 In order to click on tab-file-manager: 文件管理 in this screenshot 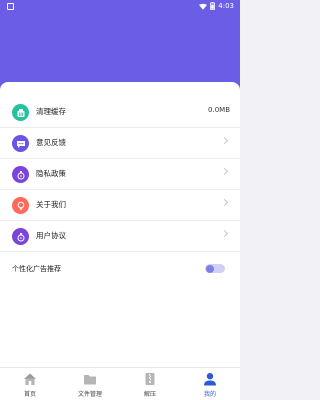, I will do `click(90, 385)`.